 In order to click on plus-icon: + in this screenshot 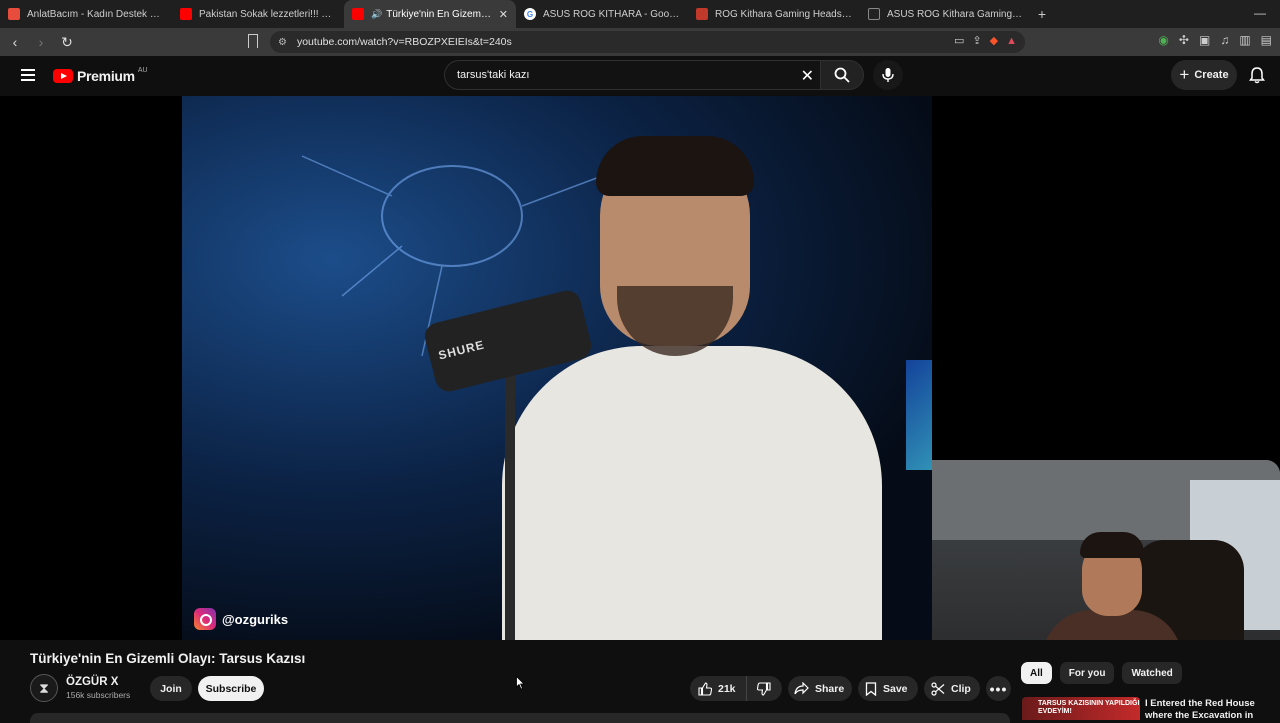, I will do `click(1184, 74)`.